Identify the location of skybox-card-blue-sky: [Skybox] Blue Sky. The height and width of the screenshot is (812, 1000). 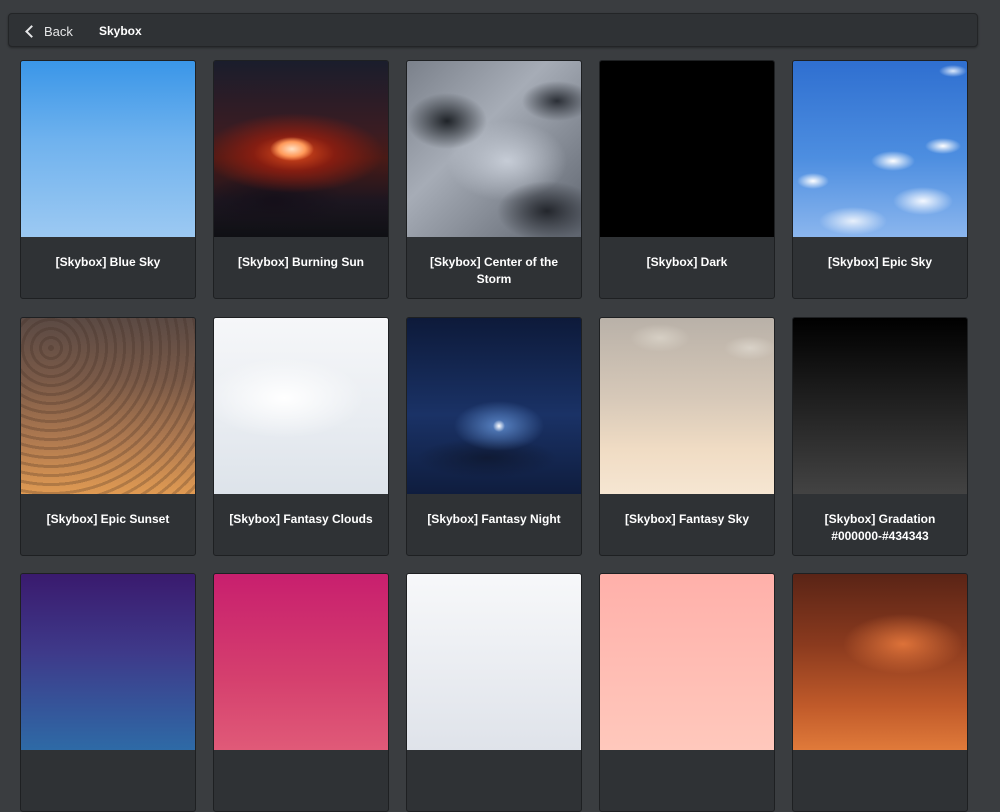
(108, 179).